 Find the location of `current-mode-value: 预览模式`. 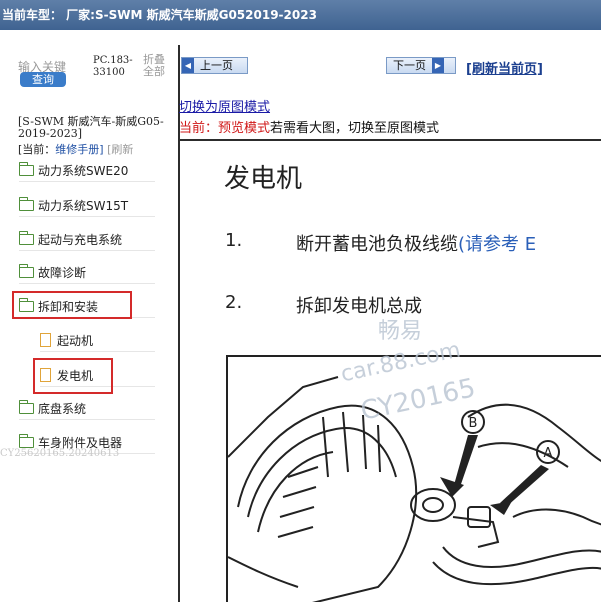

current-mode-value: 预览模式 is located at coordinates (244, 128).